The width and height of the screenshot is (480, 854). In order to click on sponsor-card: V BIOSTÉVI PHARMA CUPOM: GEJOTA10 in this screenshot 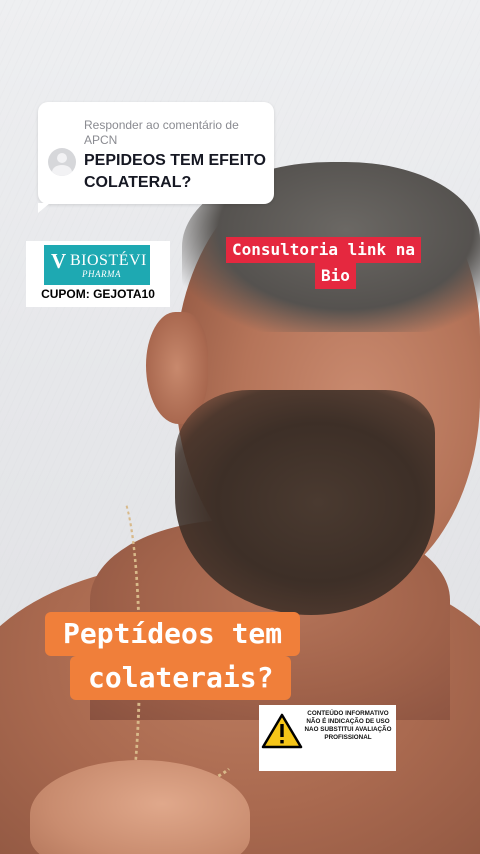, I will do `click(98, 274)`.